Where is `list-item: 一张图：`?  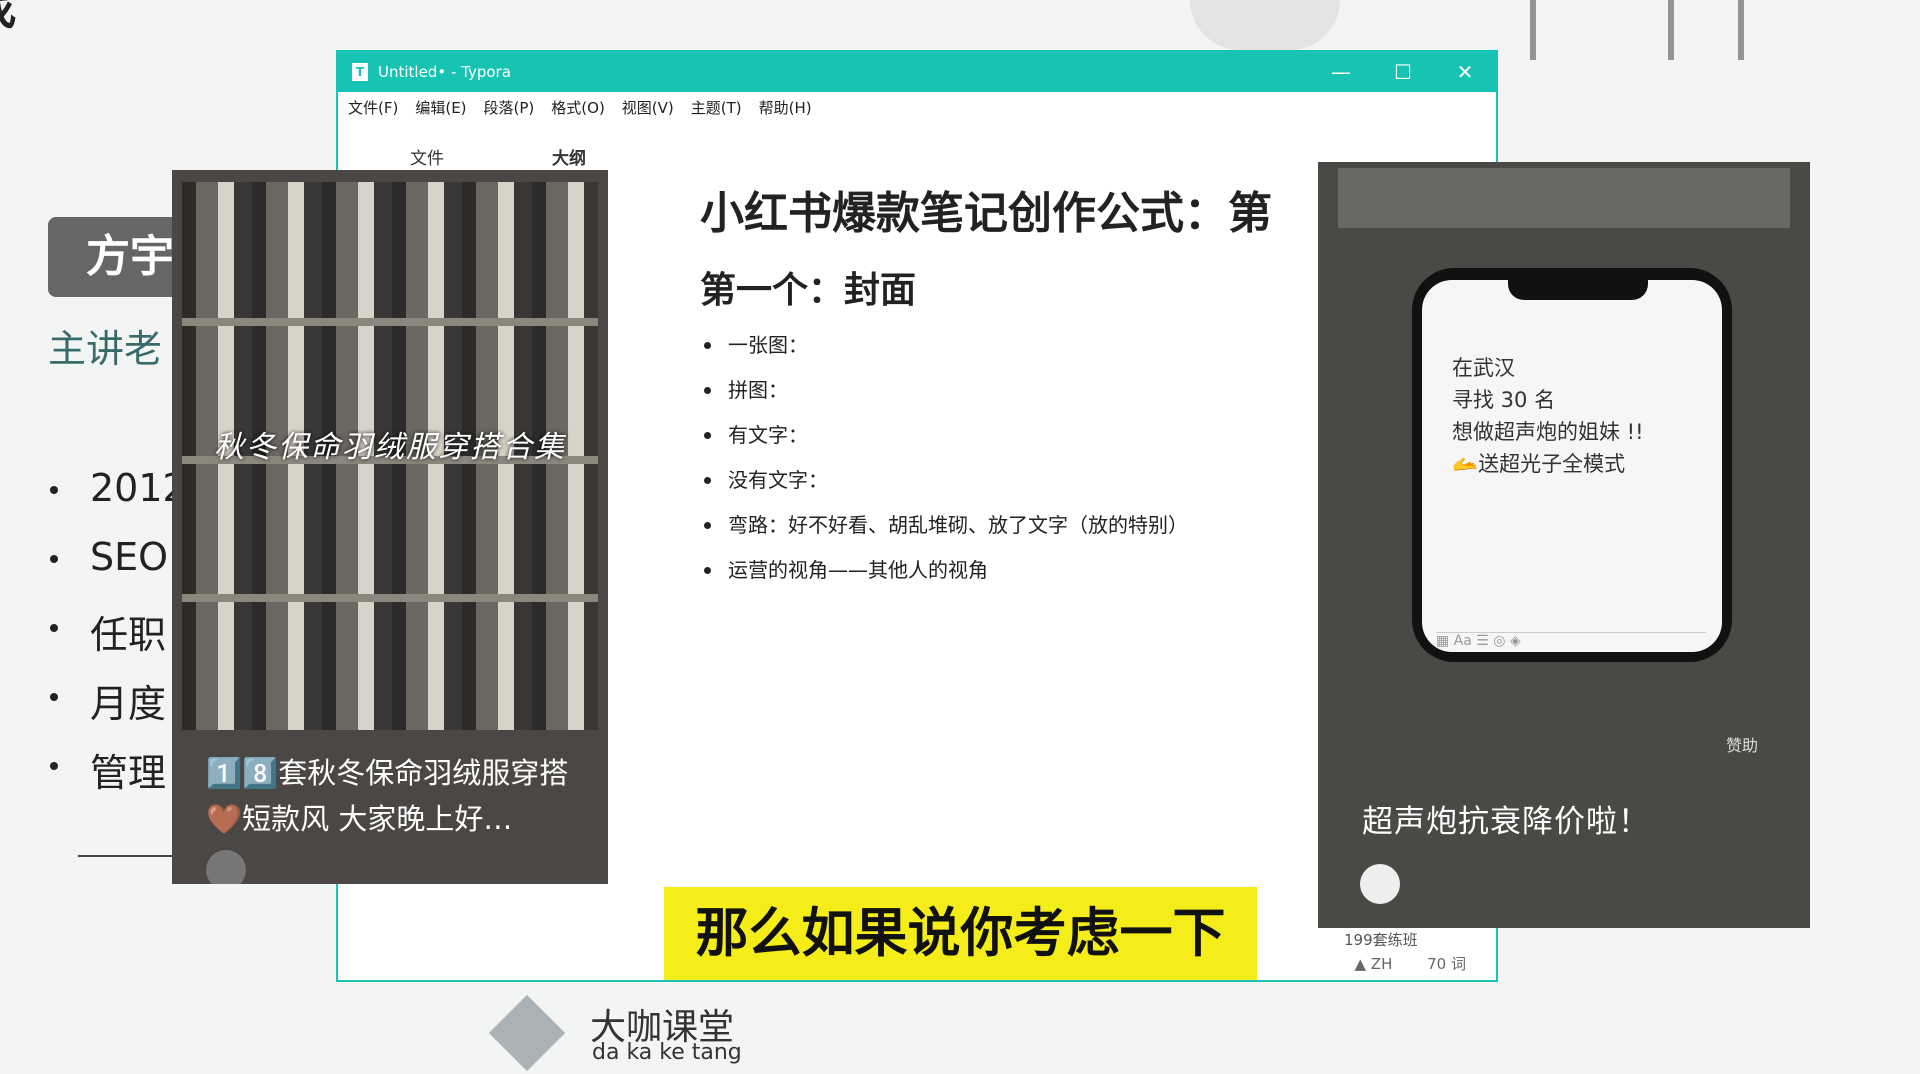
list-item: 一张图： is located at coordinates (986, 353).